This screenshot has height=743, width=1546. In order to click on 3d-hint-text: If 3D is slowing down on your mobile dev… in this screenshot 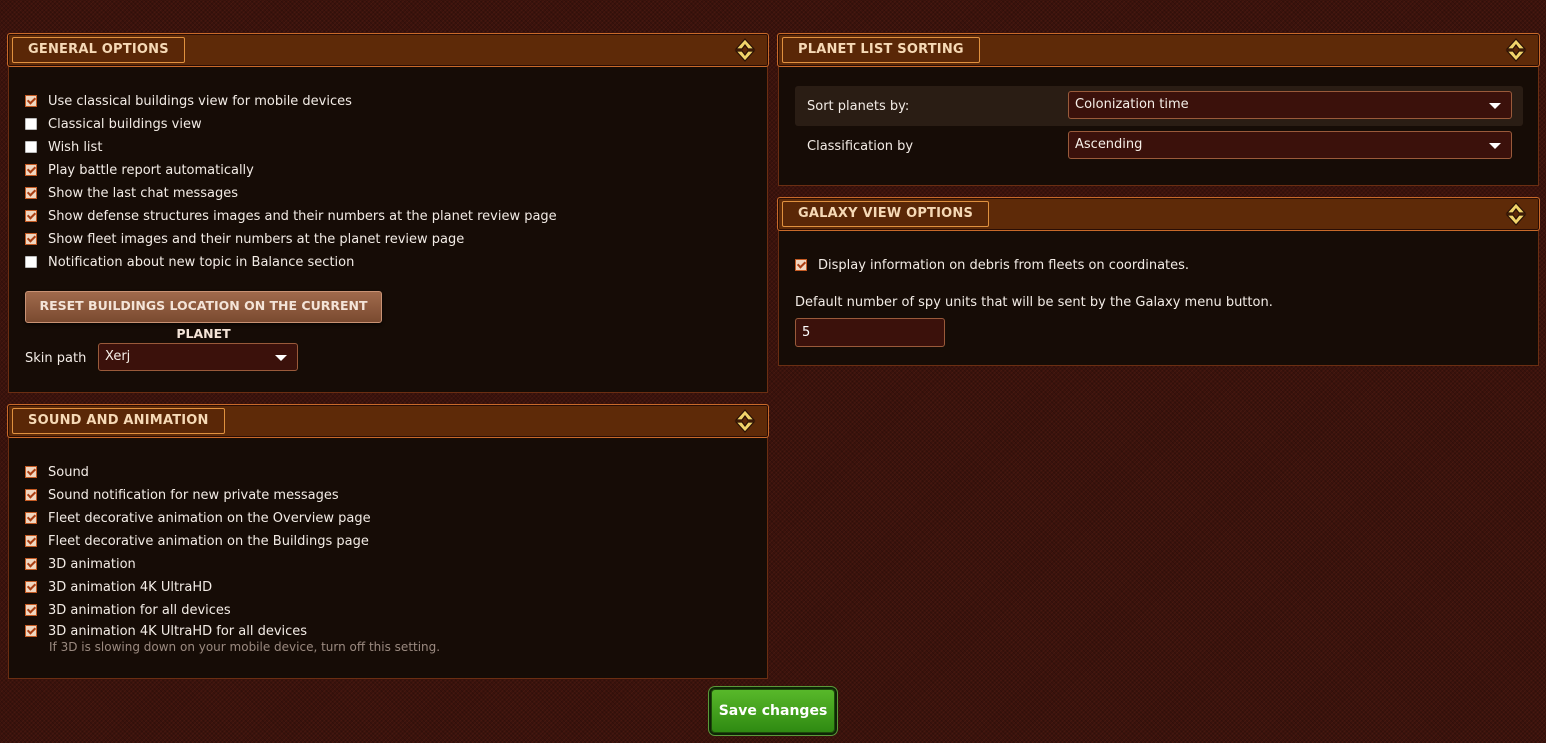, I will do `click(245, 647)`.